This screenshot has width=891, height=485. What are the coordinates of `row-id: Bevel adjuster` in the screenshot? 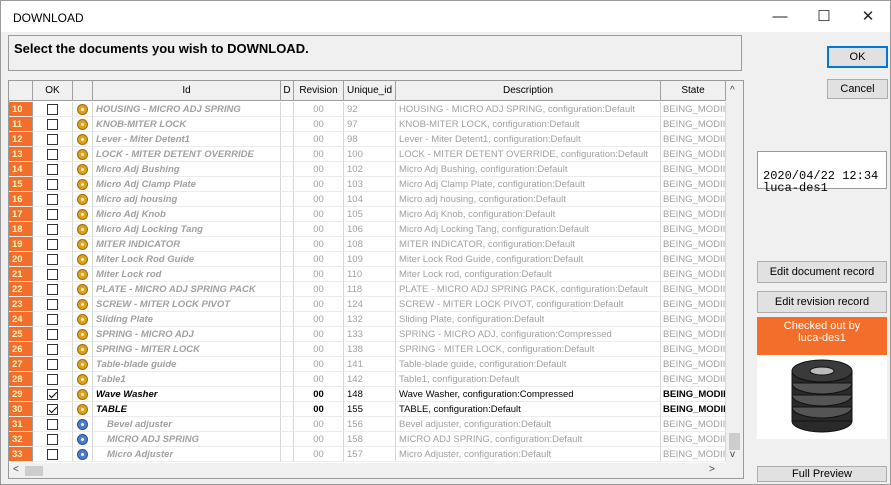 It's located at (187, 424).